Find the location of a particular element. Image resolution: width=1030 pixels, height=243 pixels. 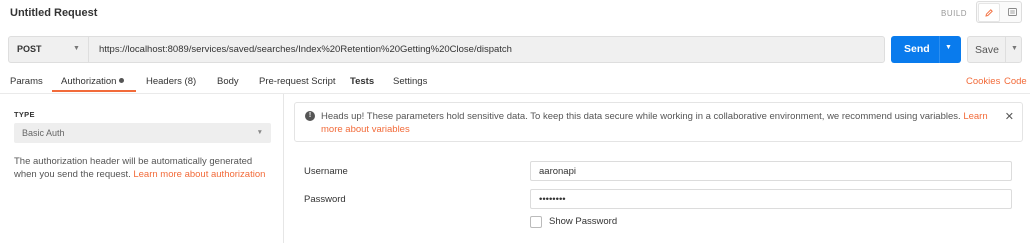

save-button: Save ▼ is located at coordinates (994, 49).